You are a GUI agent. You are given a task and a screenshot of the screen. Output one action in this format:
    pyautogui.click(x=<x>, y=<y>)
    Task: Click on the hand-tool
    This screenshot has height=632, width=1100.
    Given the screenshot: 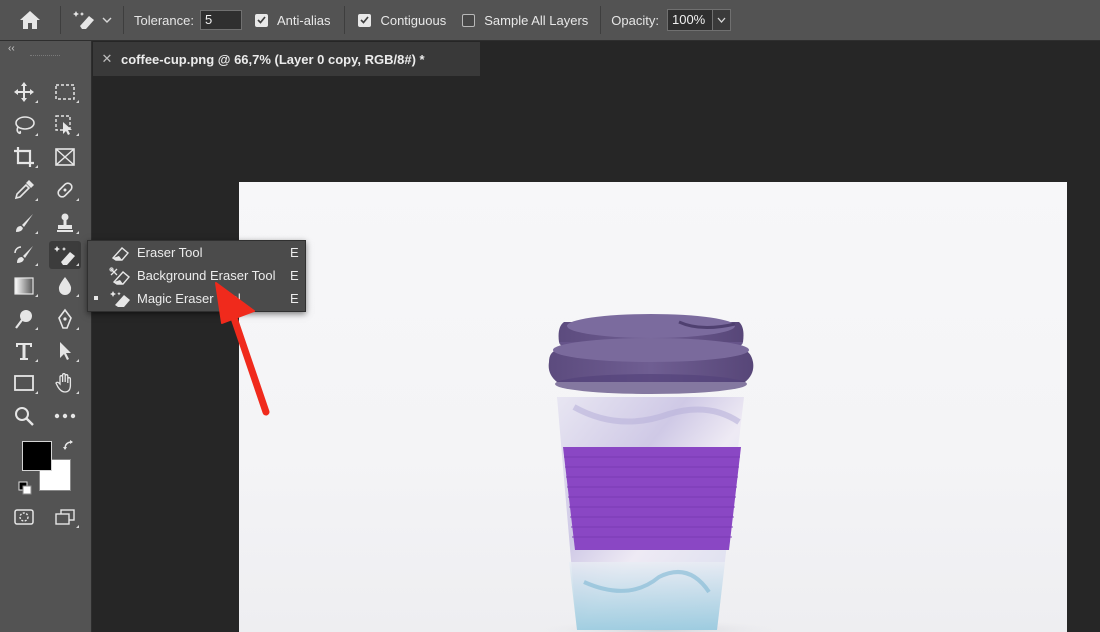 What is the action you would take?
    pyautogui.click(x=65, y=383)
    